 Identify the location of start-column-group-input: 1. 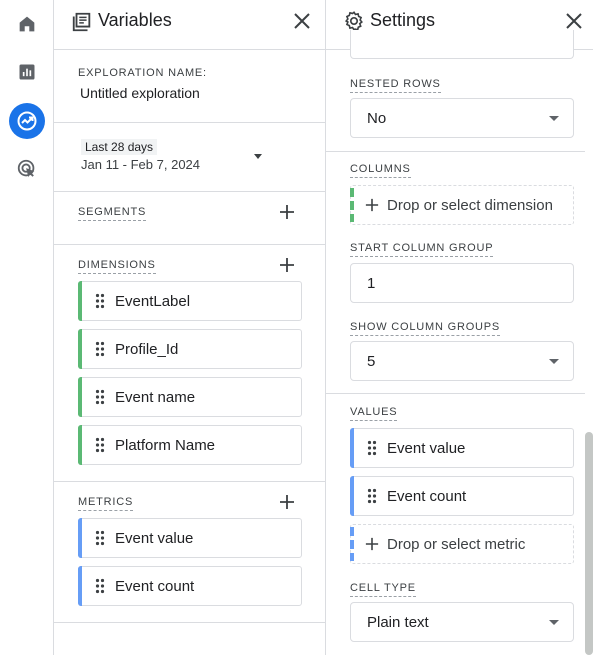
(462, 283).